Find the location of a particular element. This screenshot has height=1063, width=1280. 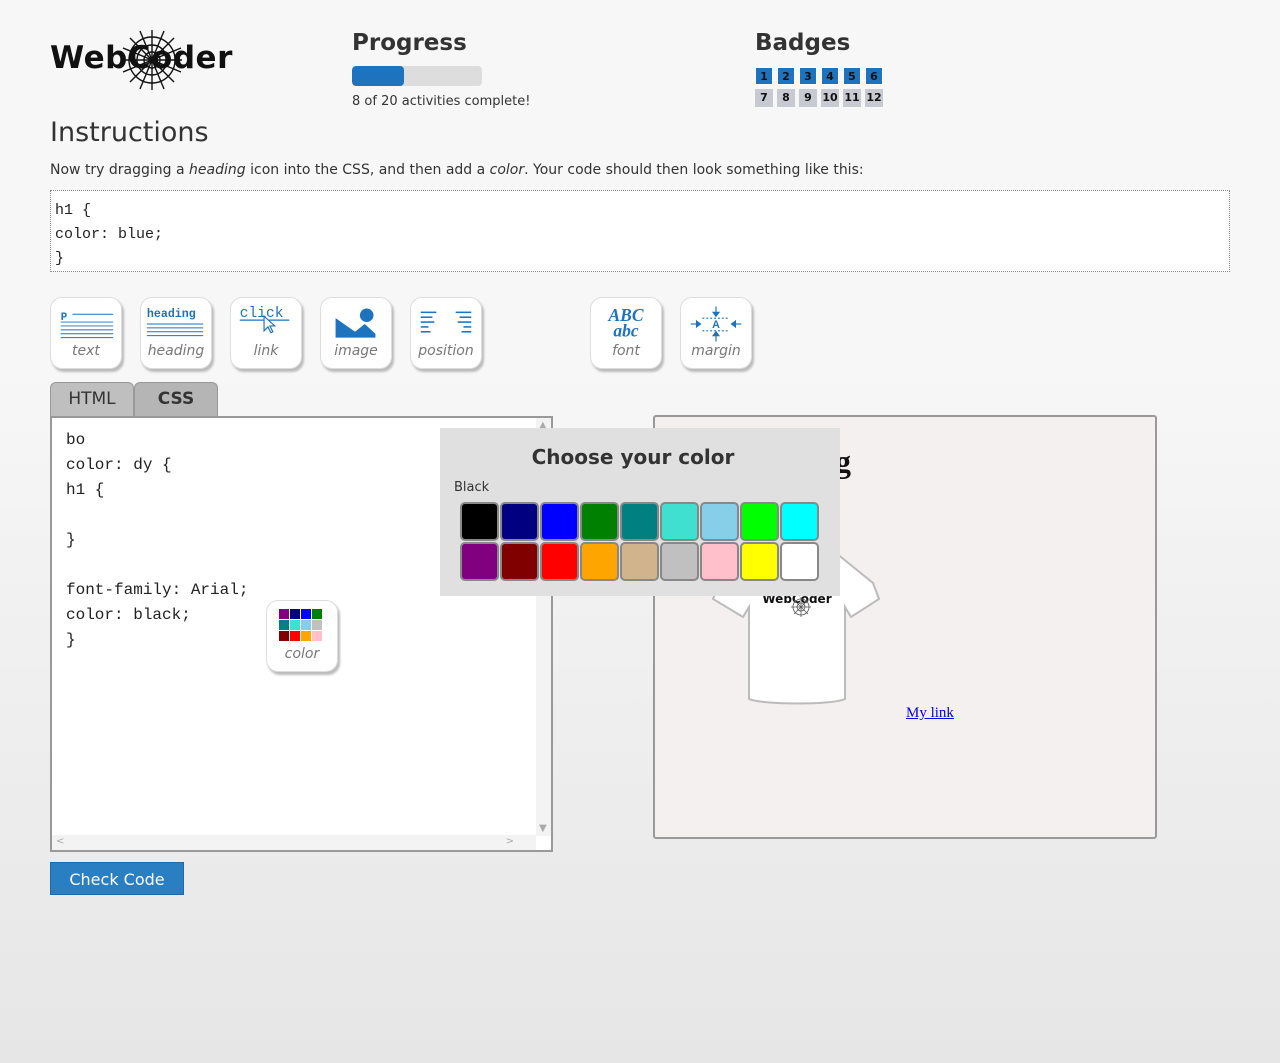

badge: 10 is located at coordinates (830, 98).